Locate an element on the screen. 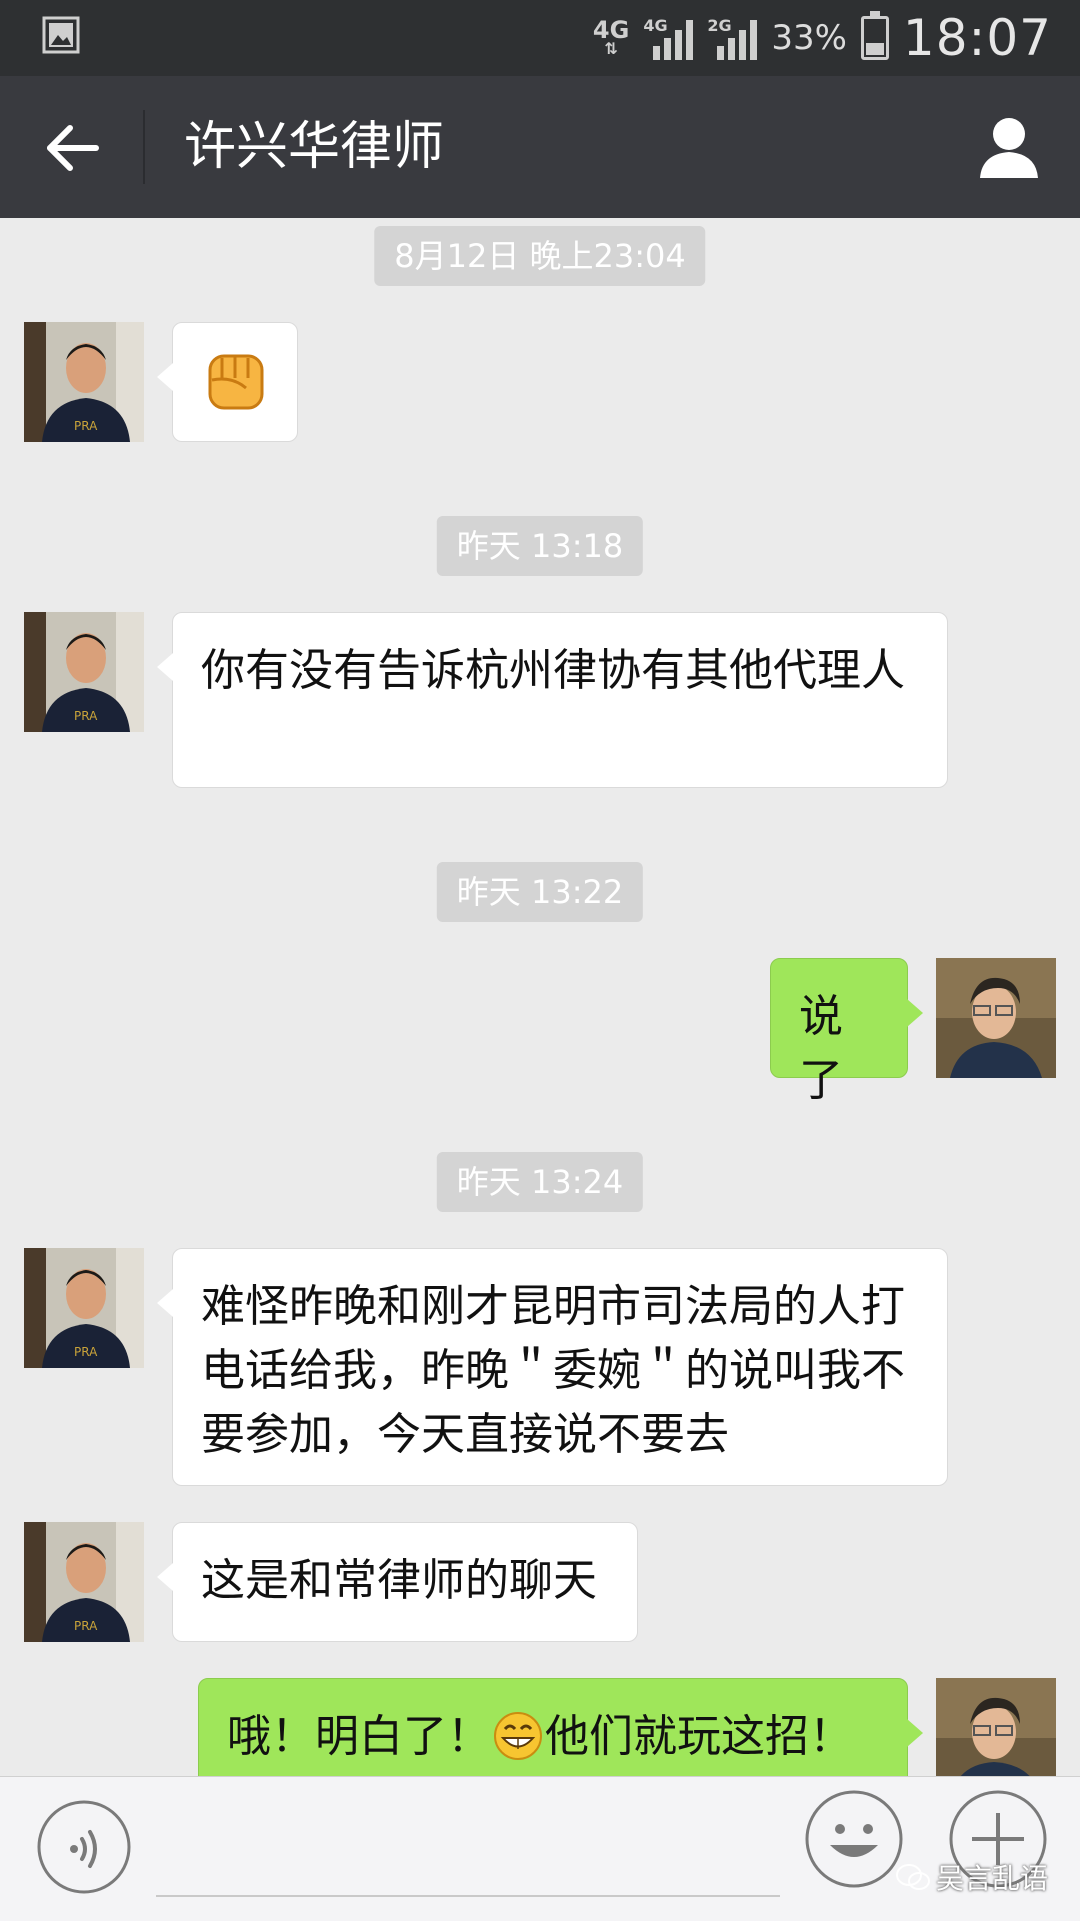 Image resolution: width=1080 pixels, height=1921 pixels. timestamp: 昨天 13:18 is located at coordinates (540, 546).